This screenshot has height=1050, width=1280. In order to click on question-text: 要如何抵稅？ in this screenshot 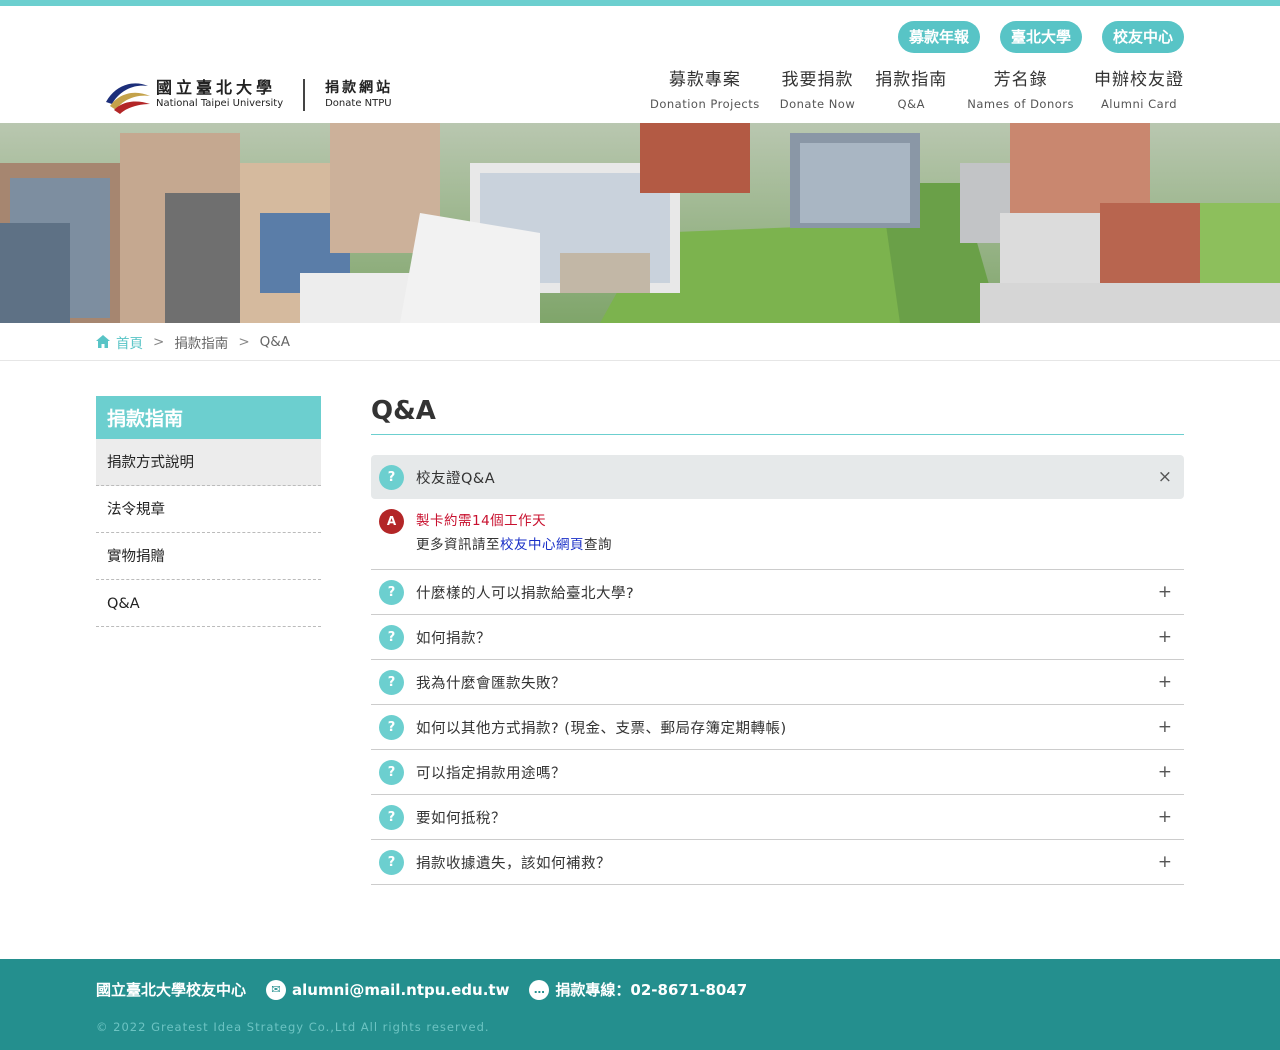, I will do `click(461, 818)`.